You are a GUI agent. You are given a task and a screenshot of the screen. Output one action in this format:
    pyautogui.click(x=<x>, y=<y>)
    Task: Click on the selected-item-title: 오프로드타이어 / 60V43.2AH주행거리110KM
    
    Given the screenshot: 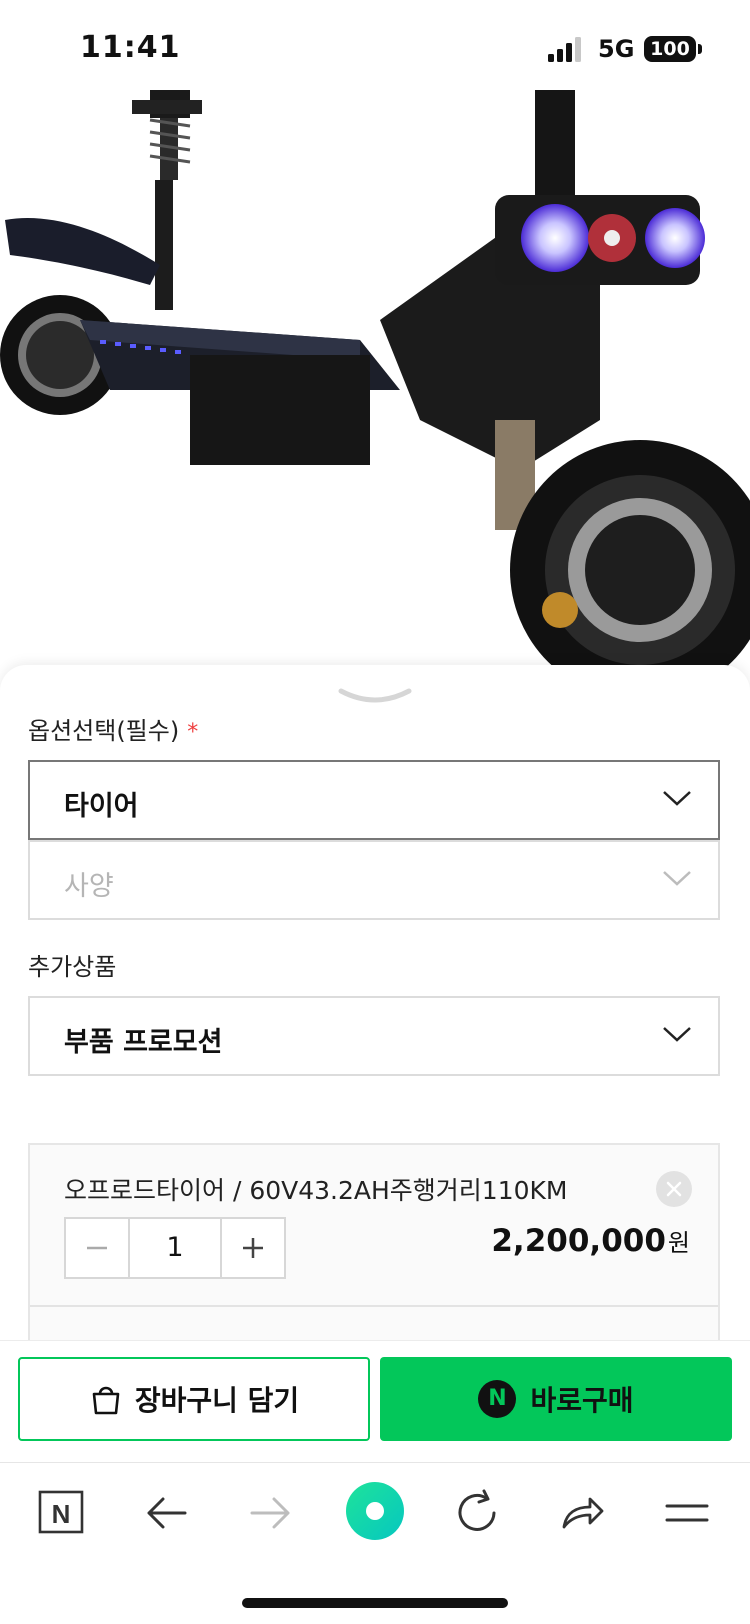 What is the action you would take?
    pyautogui.click(x=316, y=1190)
    